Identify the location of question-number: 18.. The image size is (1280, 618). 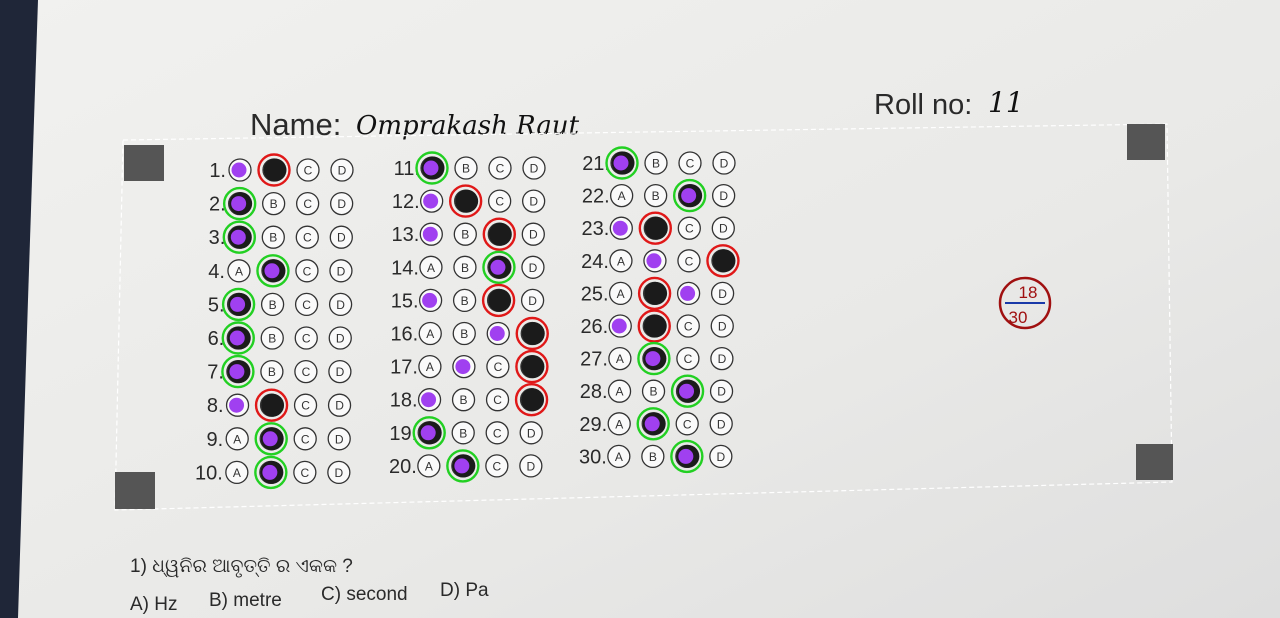
(404, 401).